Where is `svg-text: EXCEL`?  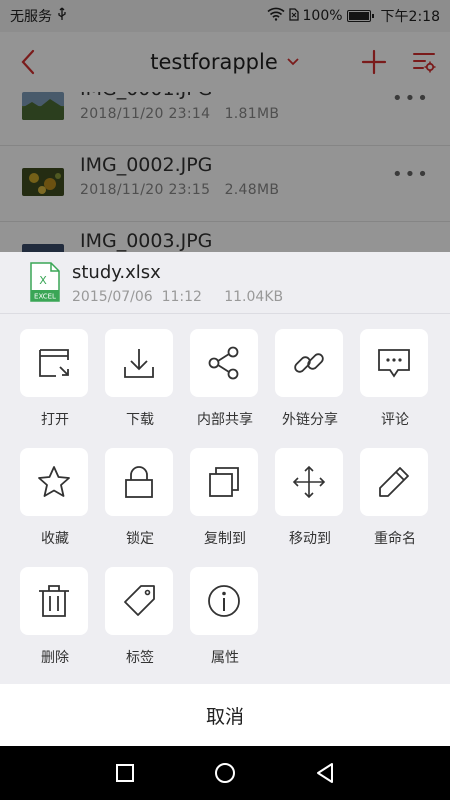 svg-text: EXCEL is located at coordinates (45, 297).